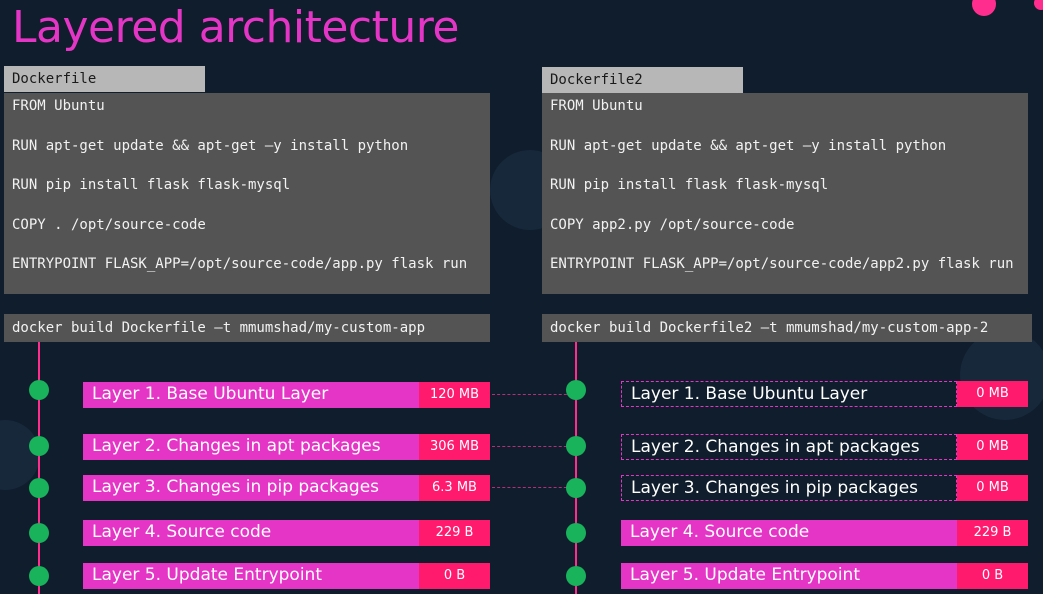  What do you see at coordinates (104, 79) in the screenshot?
I see `dockerfile-tab: Dockerfile` at bounding box center [104, 79].